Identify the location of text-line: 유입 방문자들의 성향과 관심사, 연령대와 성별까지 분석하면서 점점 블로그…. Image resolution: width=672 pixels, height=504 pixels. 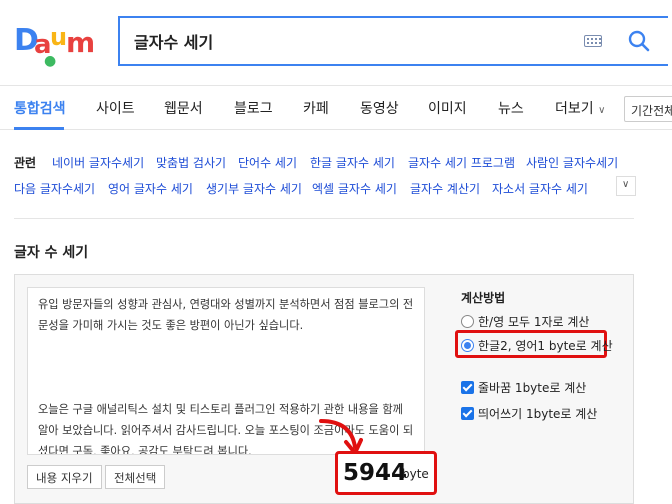
(226, 304).